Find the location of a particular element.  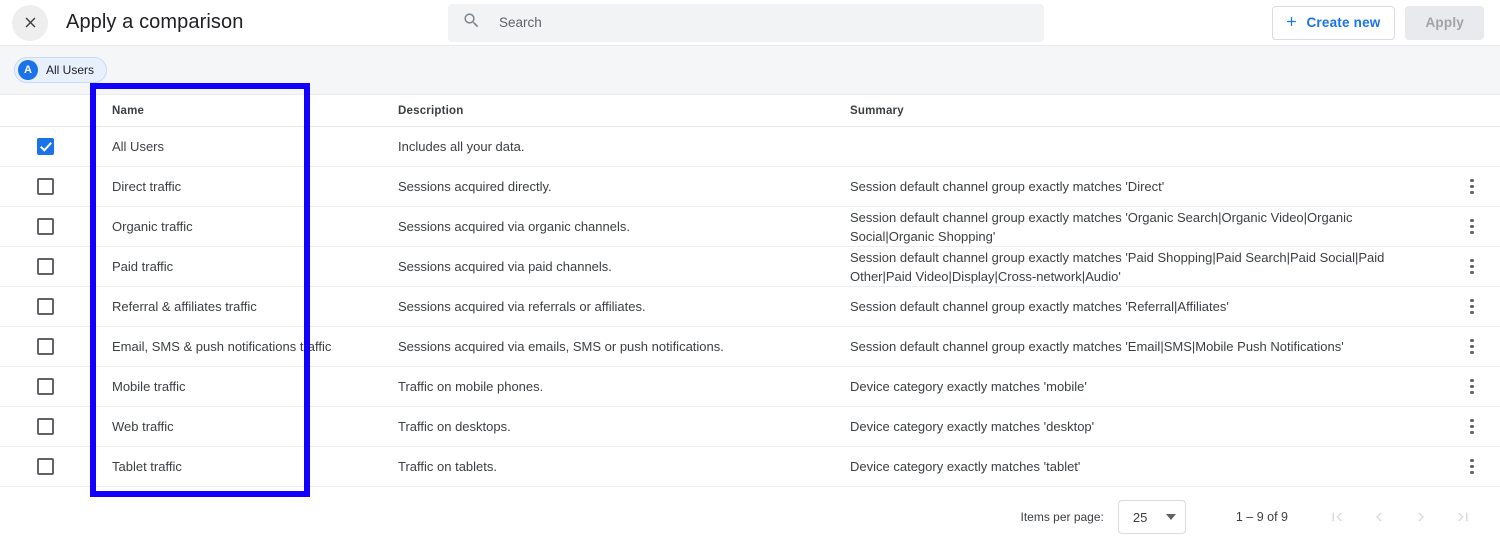

previous-page-button is located at coordinates (1379, 517).